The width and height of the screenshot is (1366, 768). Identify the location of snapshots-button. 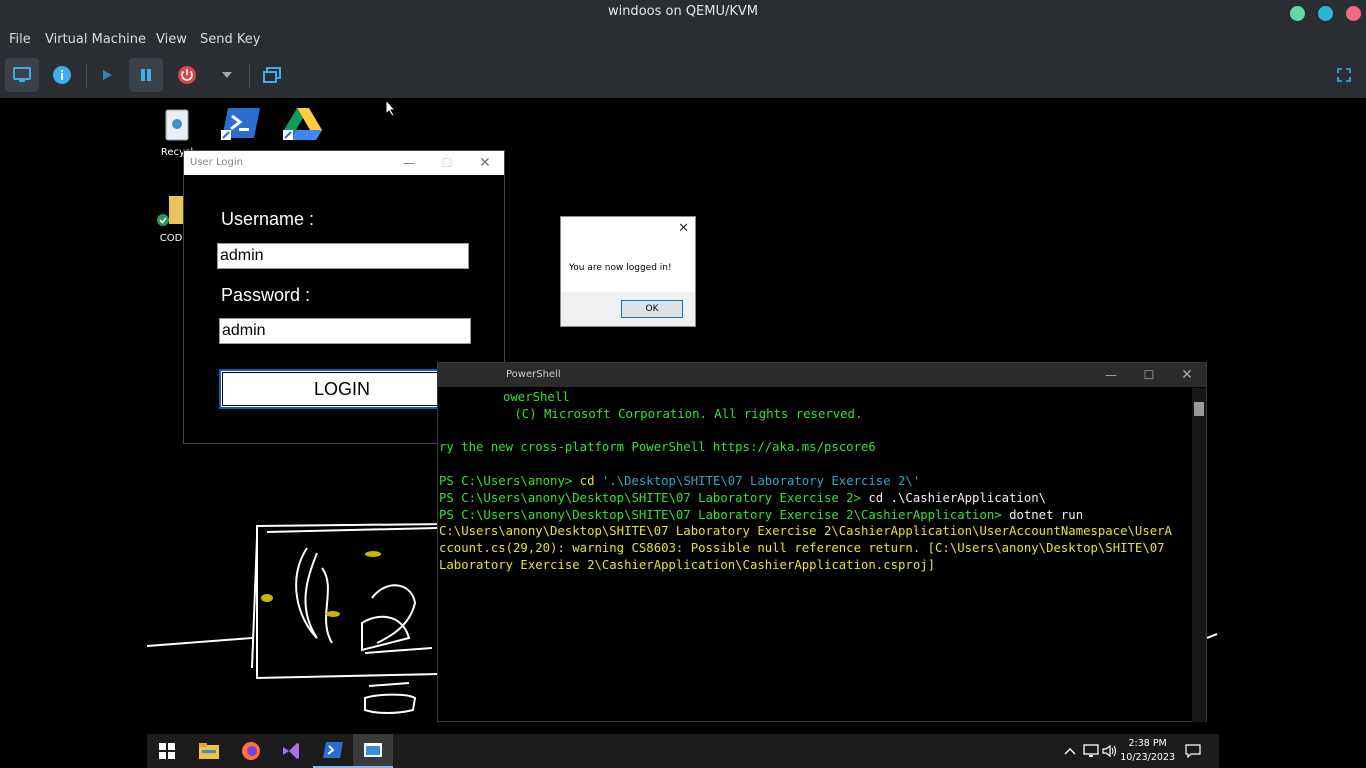
(272, 75).